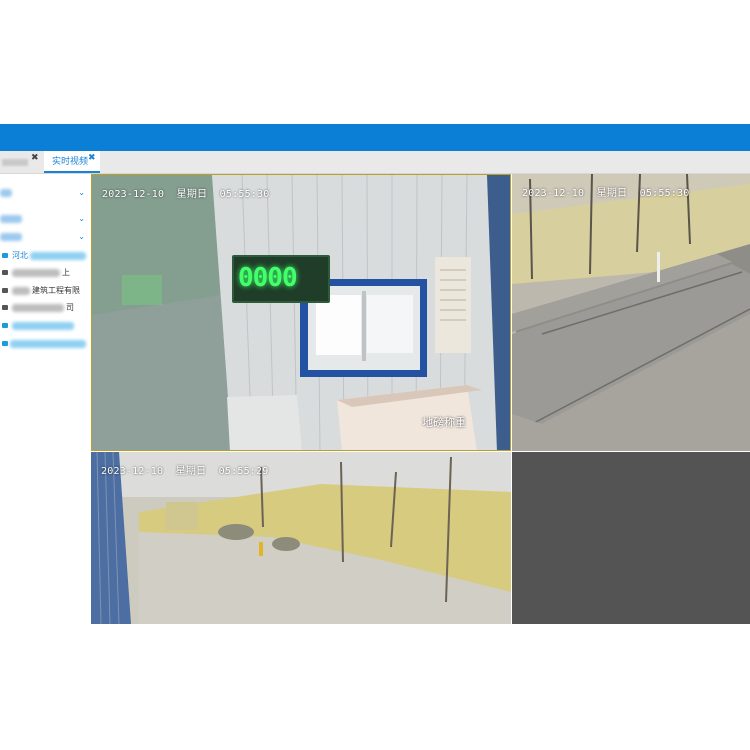 The height and width of the screenshot is (750, 750). What do you see at coordinates (631, 538) in the screenshot?
I see `video-cell-empty` at bounding box center [631, 538].